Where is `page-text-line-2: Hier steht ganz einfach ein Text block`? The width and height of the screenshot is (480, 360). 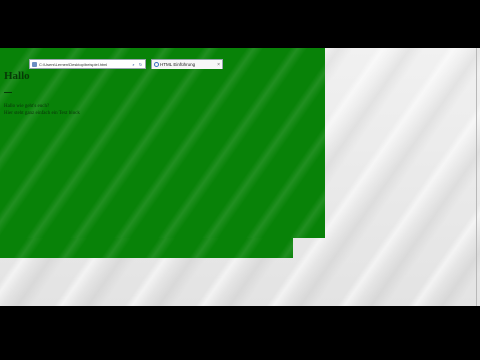
page-text-line-2: Hier steht ganz einfach ein Text block is located at coordinates (42, 113).